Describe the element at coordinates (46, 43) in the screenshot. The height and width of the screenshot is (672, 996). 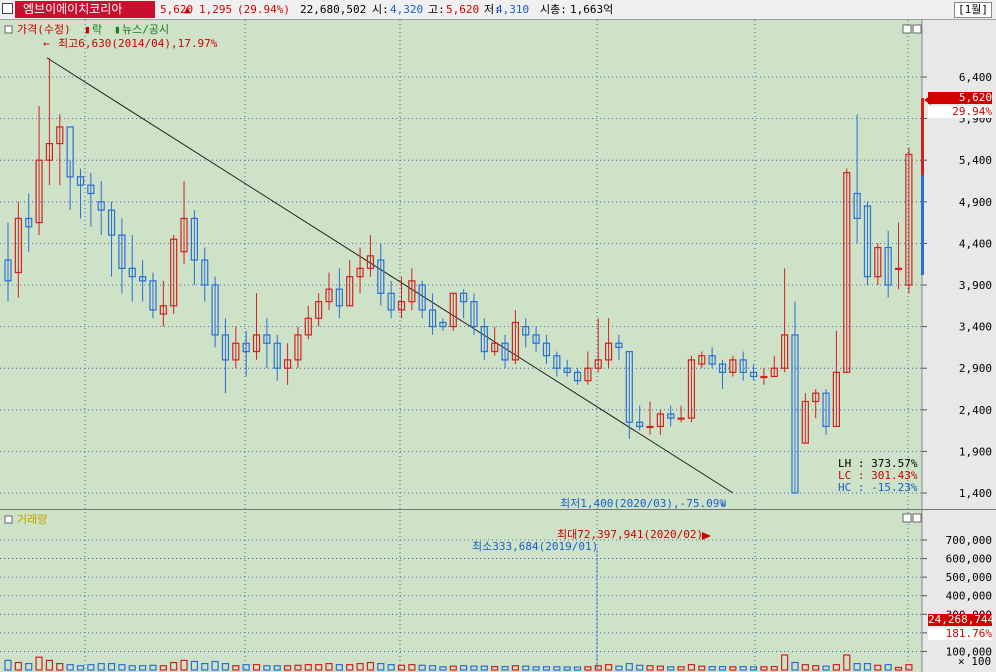
I see `max-price-arrow-icon: ←` at that location.